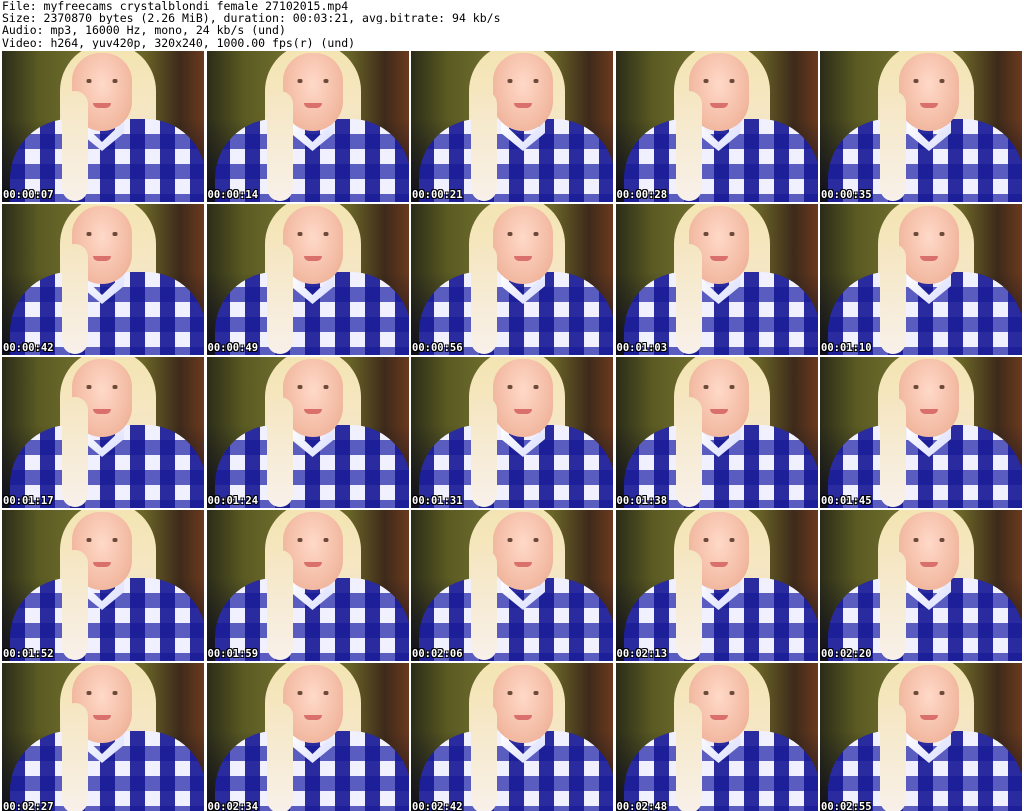 The width and height of the screenshot is (1024, 811). Describe the element at coordinates (28, 501) in the screenshot. I see `frame-timestamp: 00:01:17` at that location.